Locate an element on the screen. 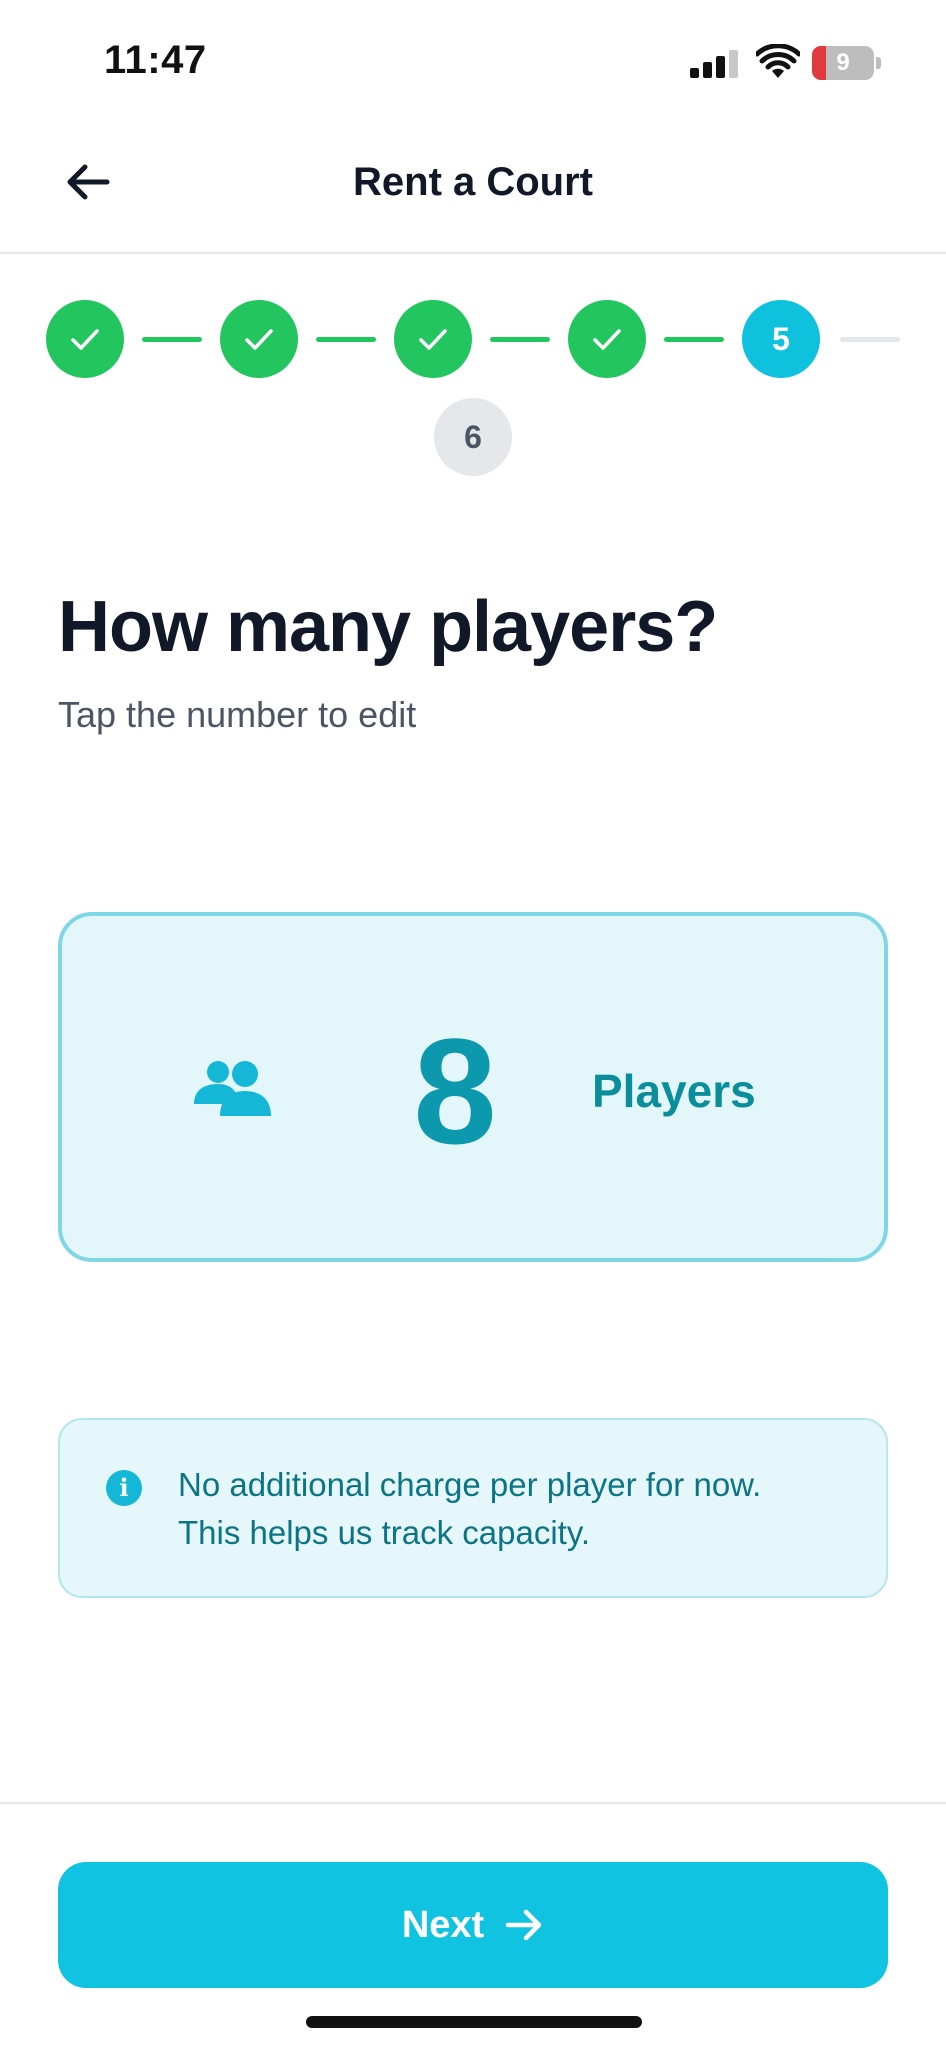 The width and height of the screenshot is (946, 2048). step-5-current: 5 is located at coordinates (781, 339).